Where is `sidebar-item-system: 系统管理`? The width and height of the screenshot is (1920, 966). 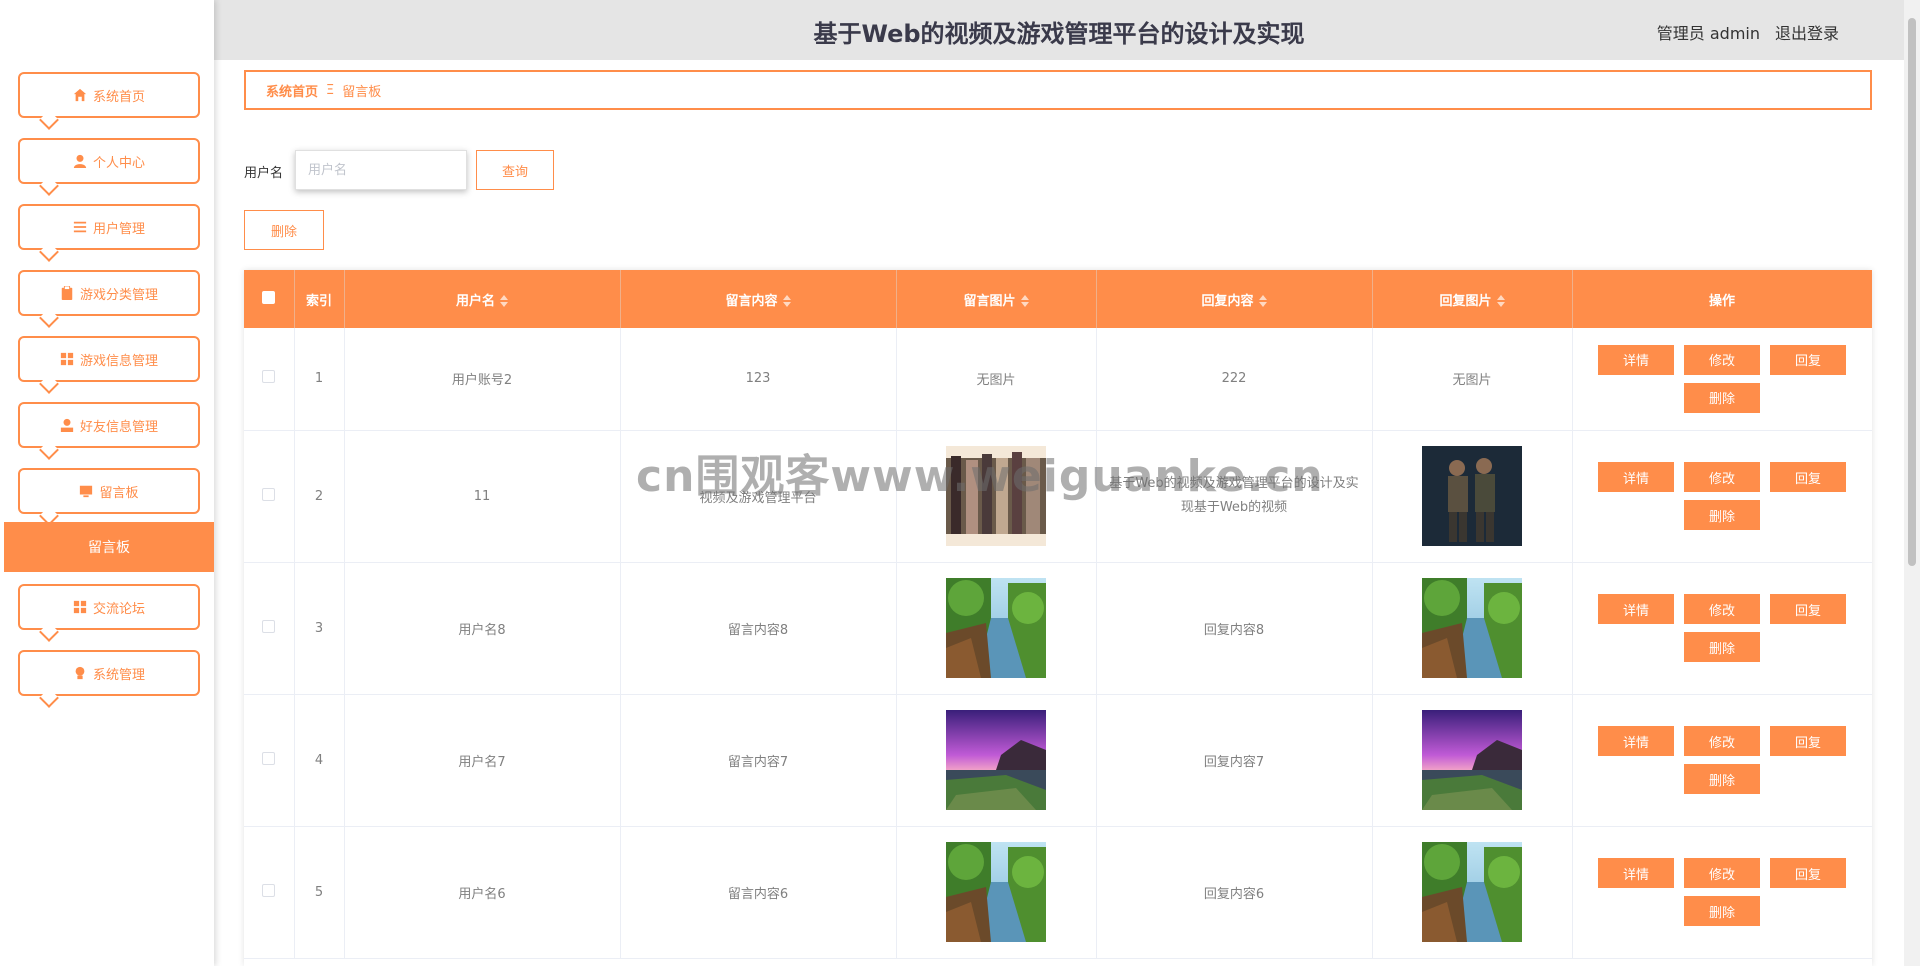 sidebar-item-system: 系统管理 is located at coordinates (109, 679).